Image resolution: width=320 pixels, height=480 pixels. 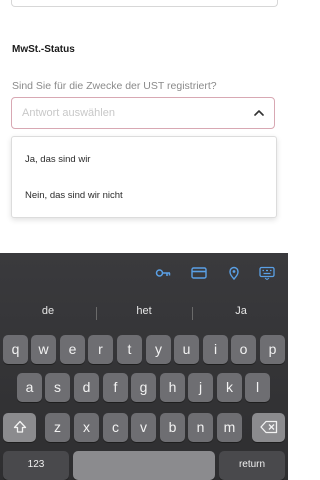 What do you see at coordinates (143, 387) in the screenshot?
I see `key-g: g` at bounding box center [143, 387].